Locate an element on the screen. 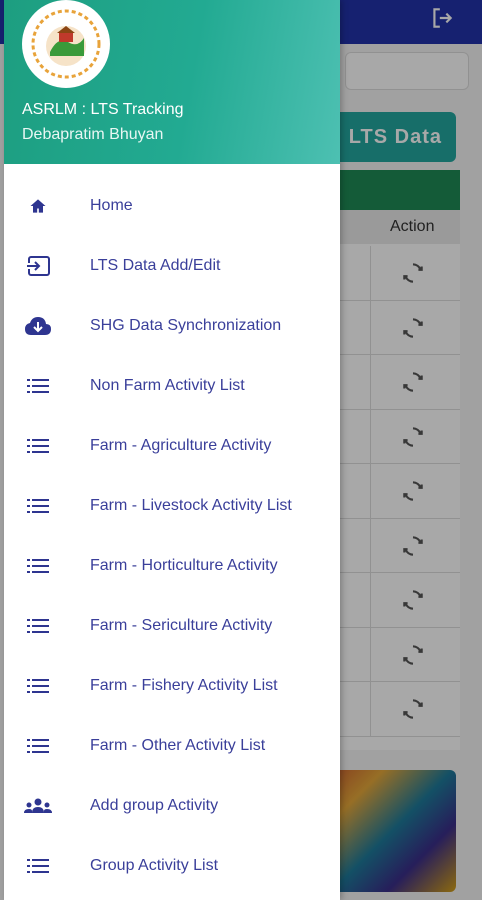 The image size is (482, 900). login-icon is located at coordinates (38, 266).